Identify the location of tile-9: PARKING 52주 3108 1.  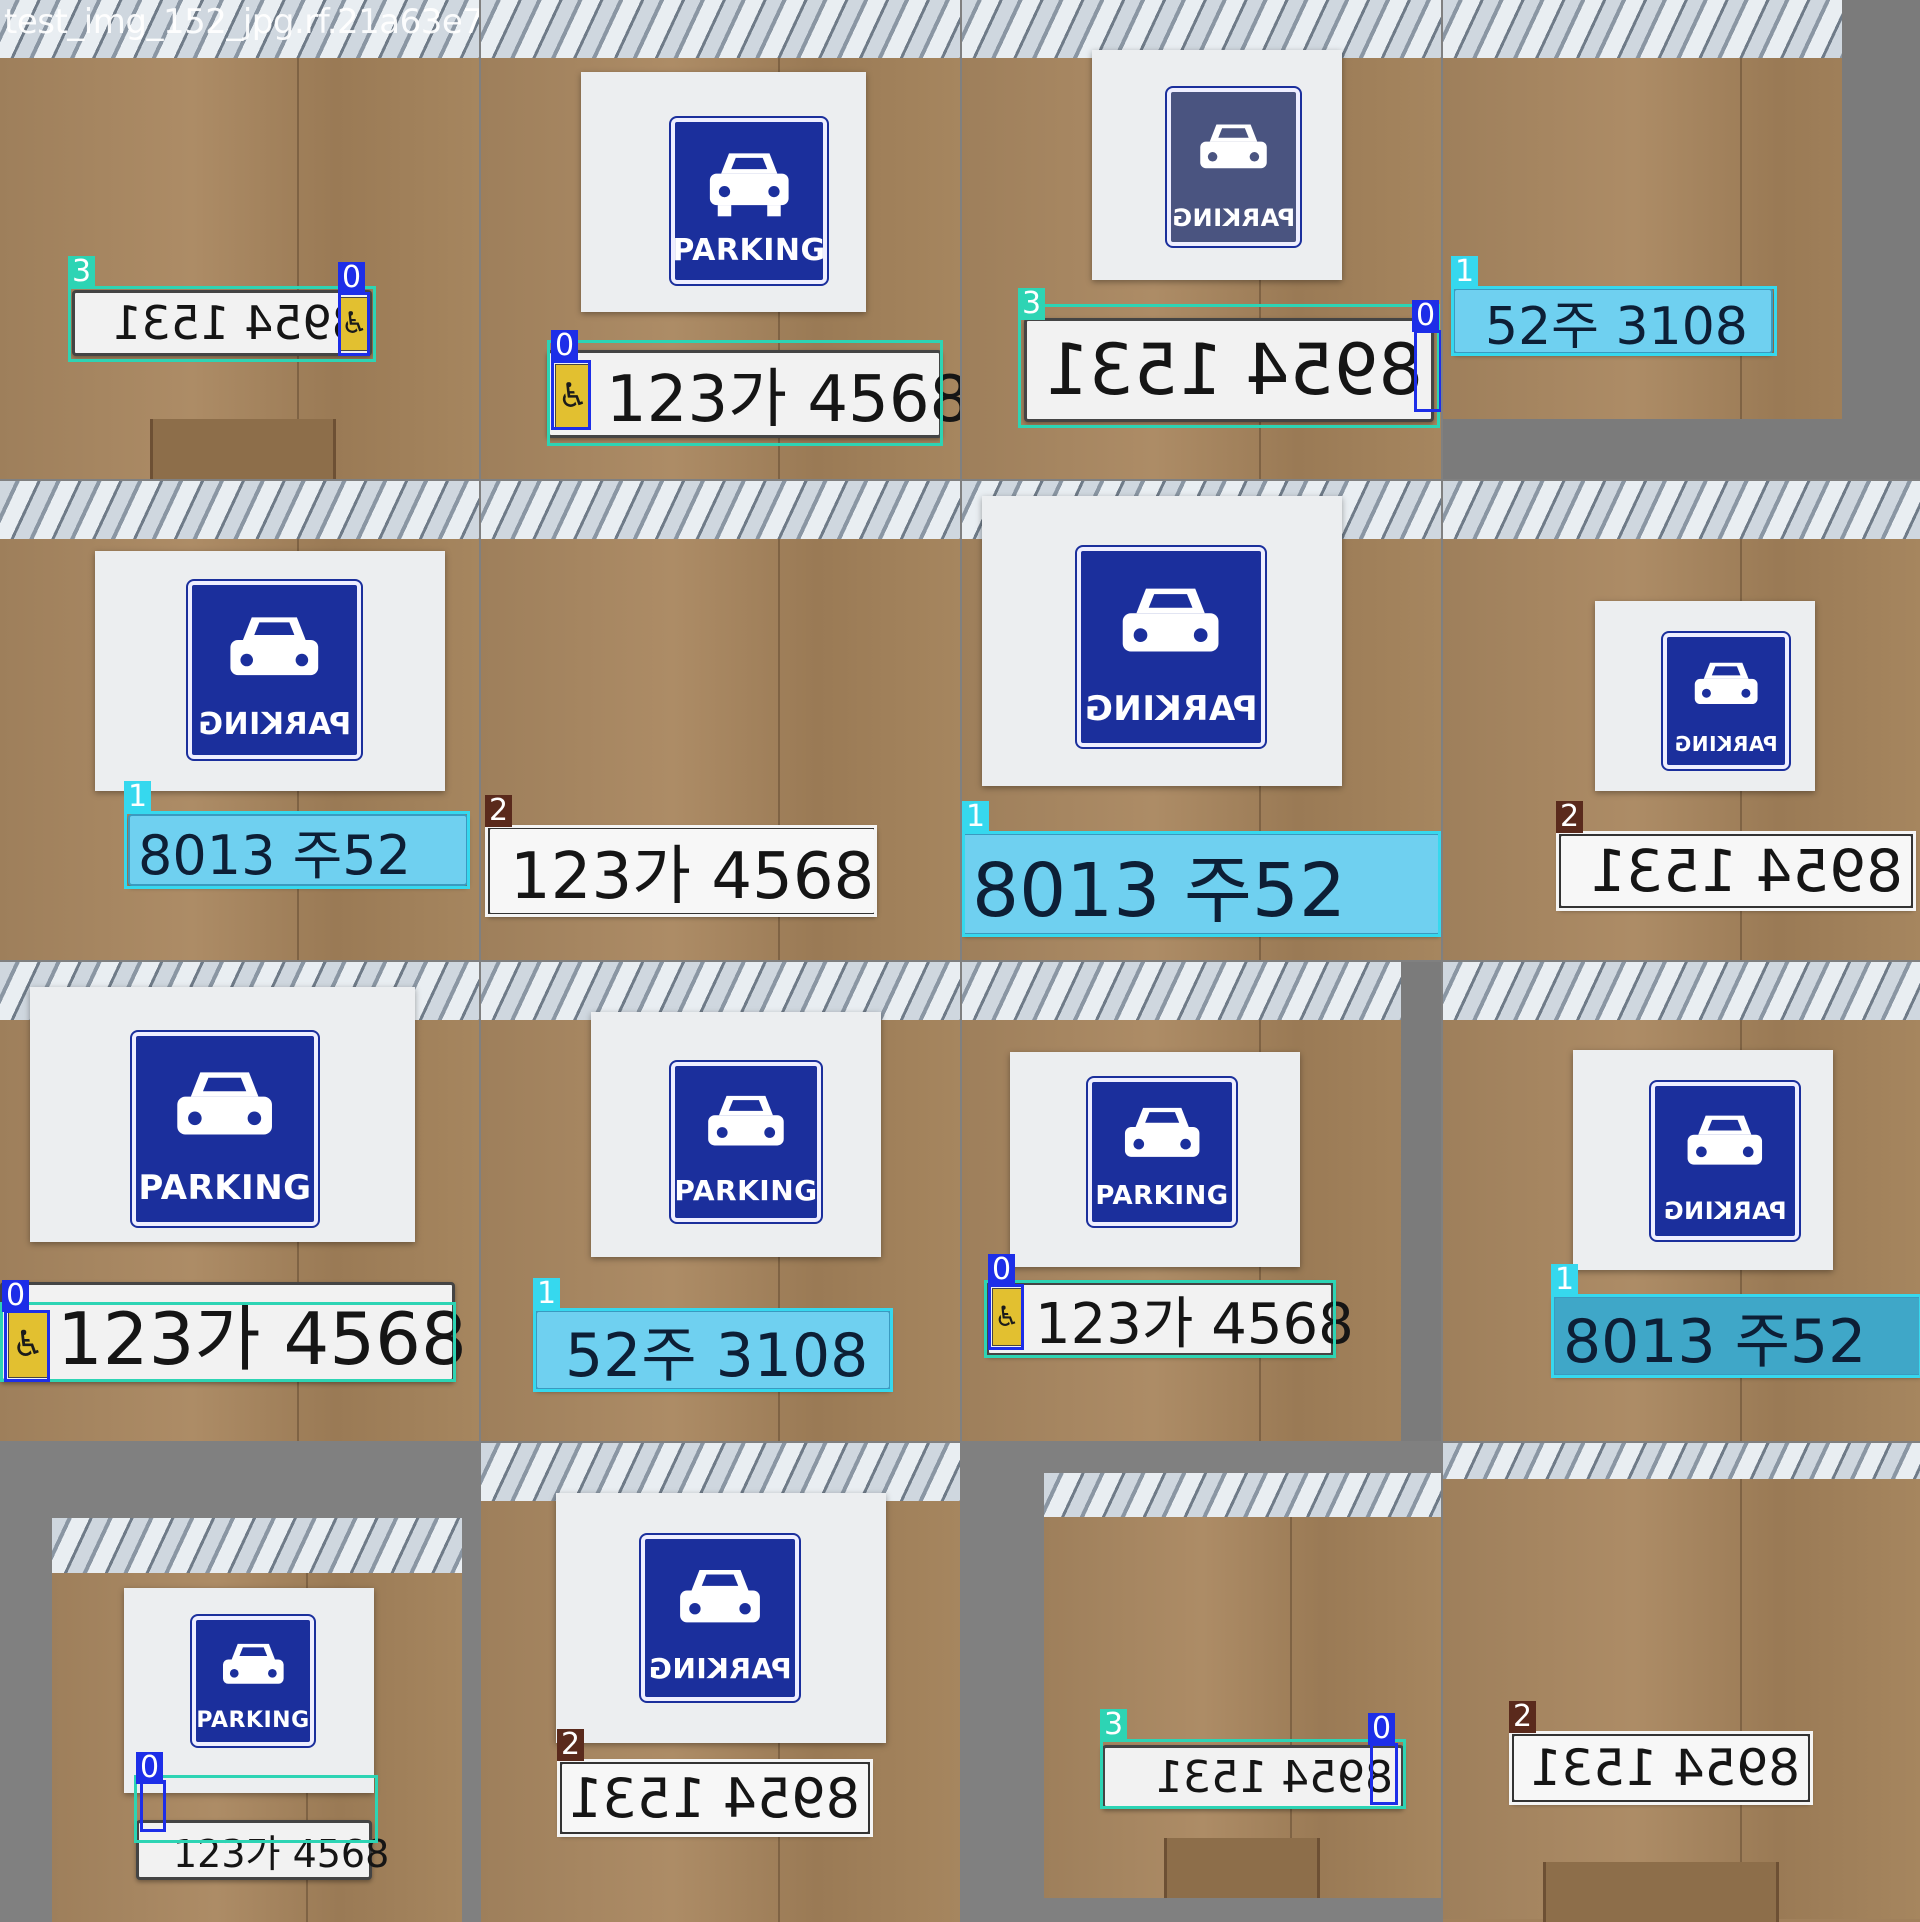
(720, 1201).